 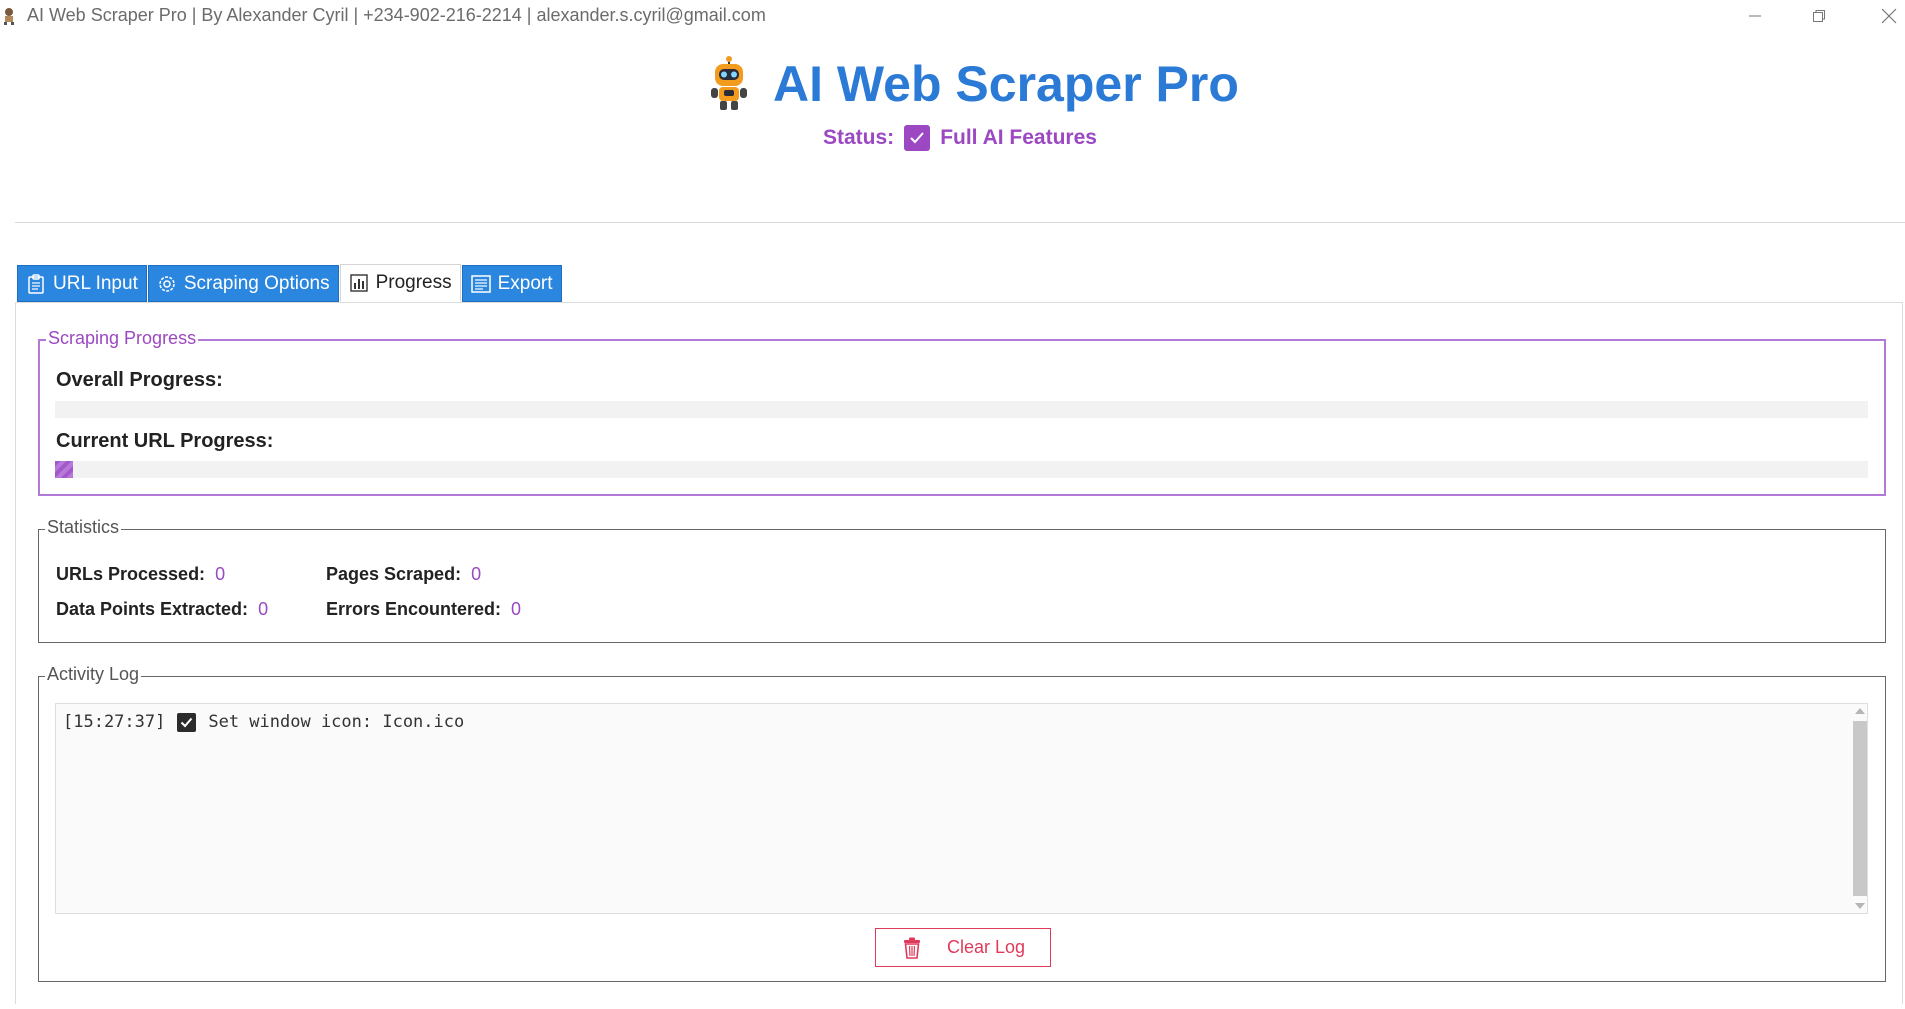 I want to click on log-message: Set window icon: Icon.ico, so click(x=336, y=722).